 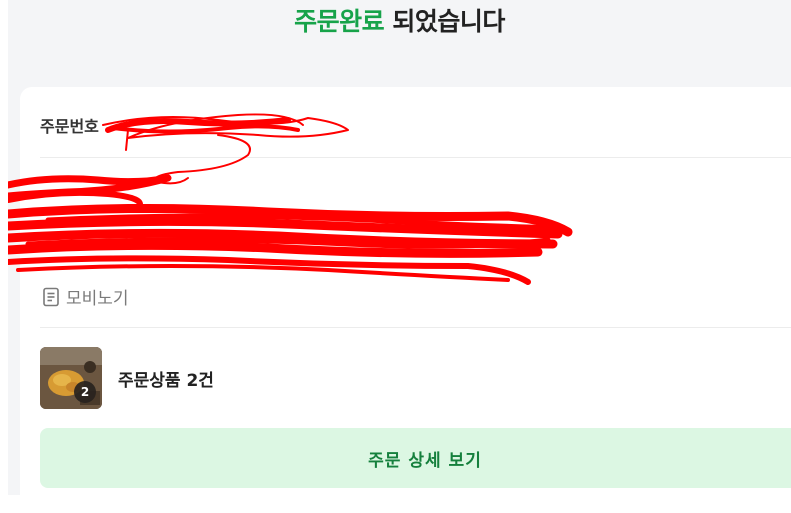 What do you see at coordinates (51, 297) in the screenshot?
I see `document-icon` at bounding box center [51, 297].